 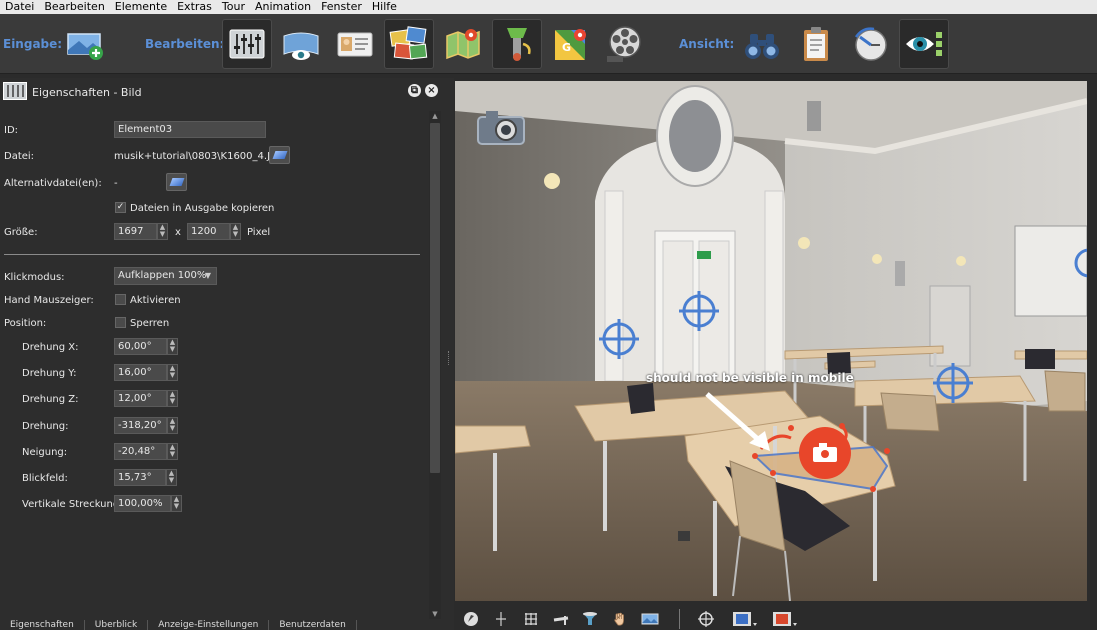 I want to click on times-sign: x, so click(x=178, y=232).